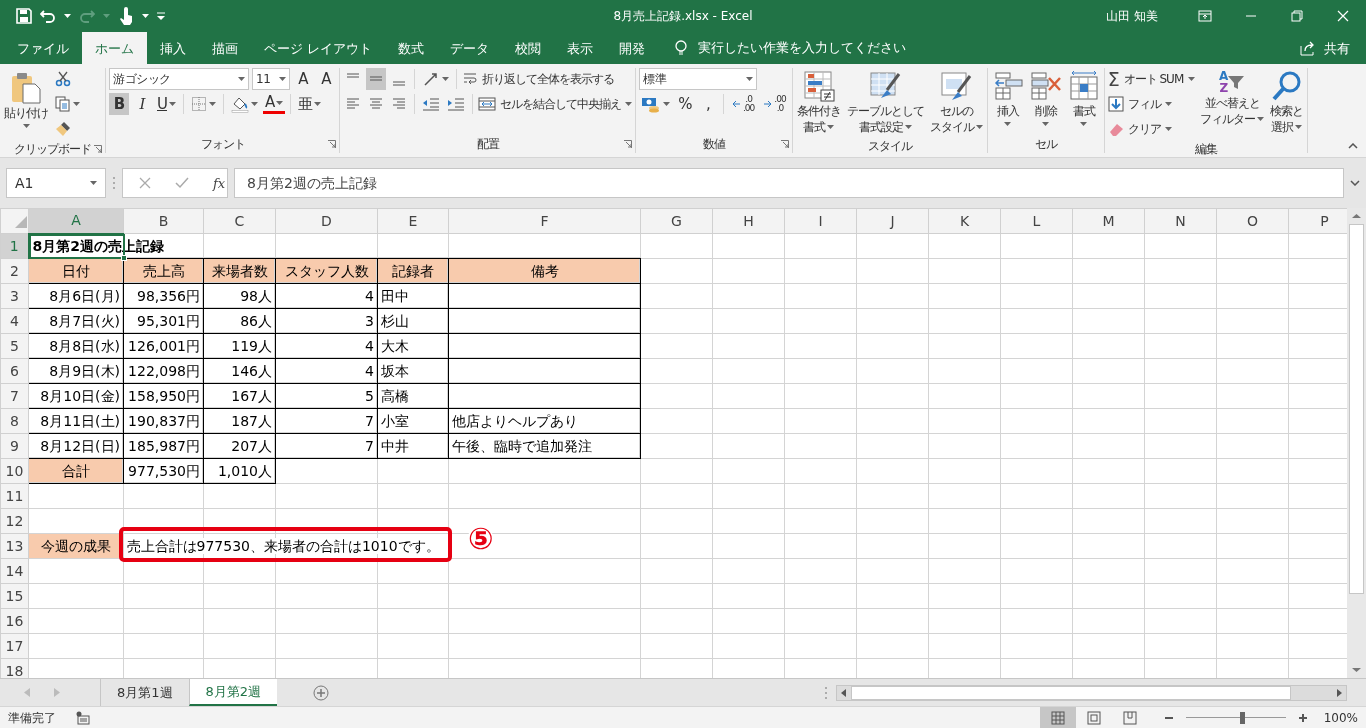  I want to click on ribbon-button: Σ オート SUM, so click(1151, 79).